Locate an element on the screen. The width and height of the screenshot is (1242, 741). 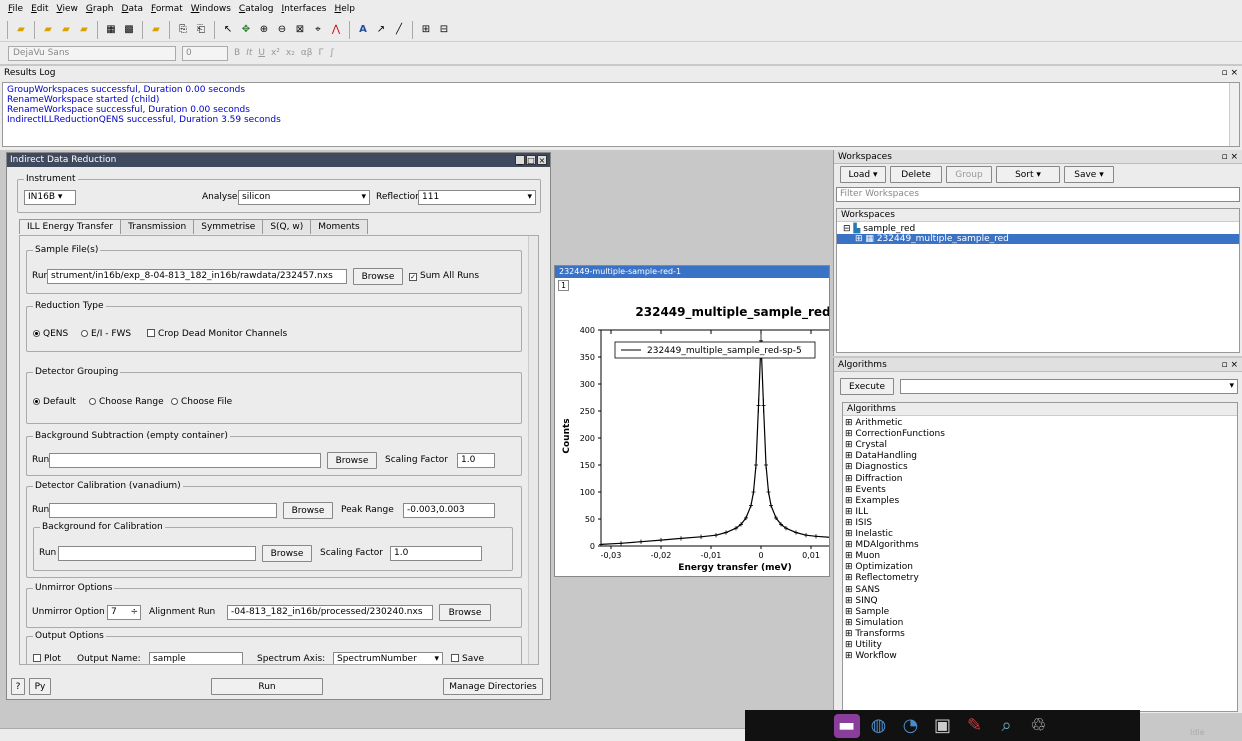
menu-help: Help is located at coordinates (344, 9).